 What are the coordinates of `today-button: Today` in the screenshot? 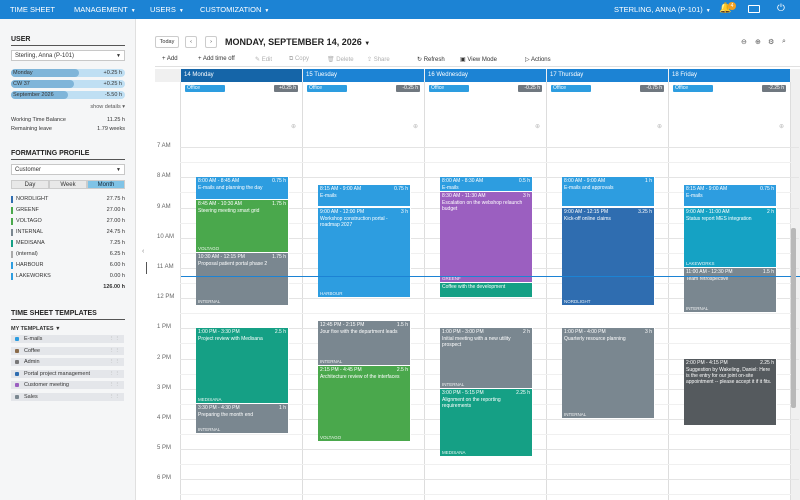 It's located at (167, 42).